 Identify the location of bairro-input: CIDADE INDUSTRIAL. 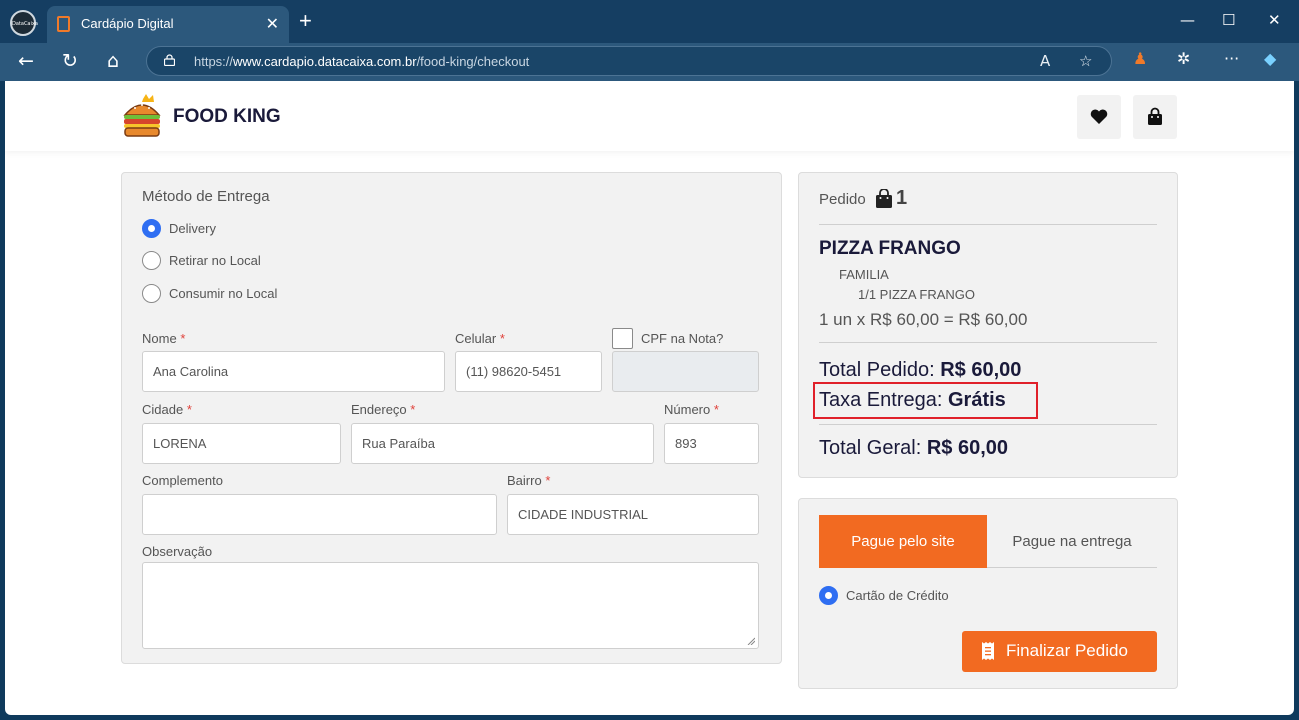
(633, 514).